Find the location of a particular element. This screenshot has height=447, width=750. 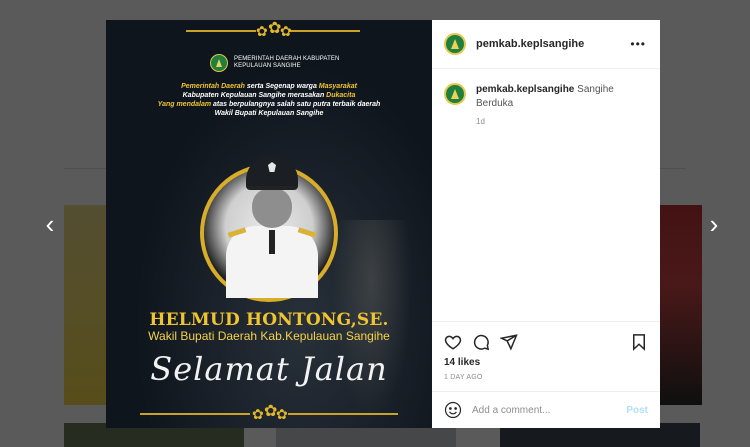

post-date: 1 DAY AGO is located at coordinates (463, 377).